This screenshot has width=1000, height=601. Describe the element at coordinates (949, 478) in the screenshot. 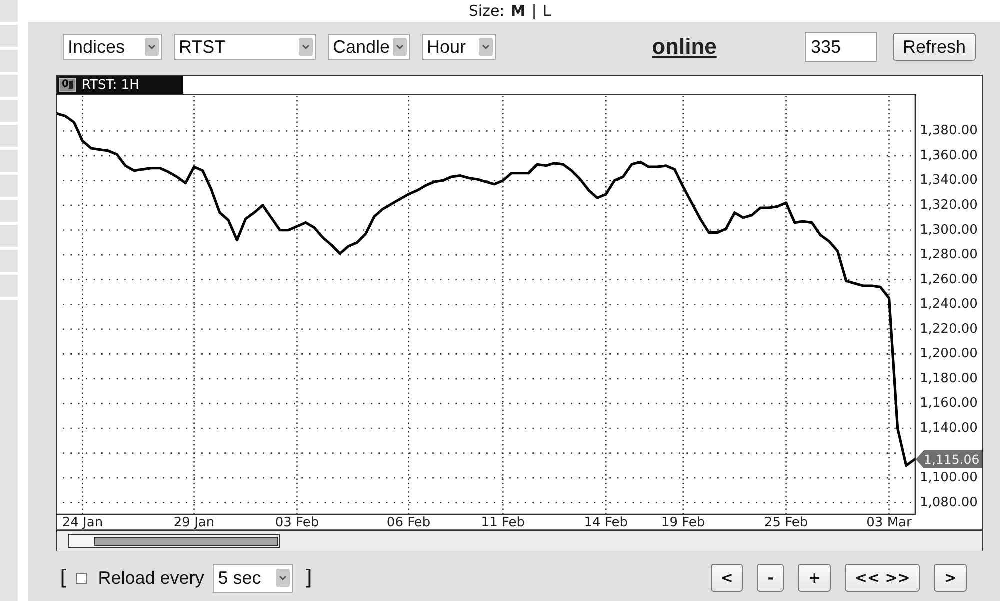

I see `axis-label: 1,100.00` at that location.